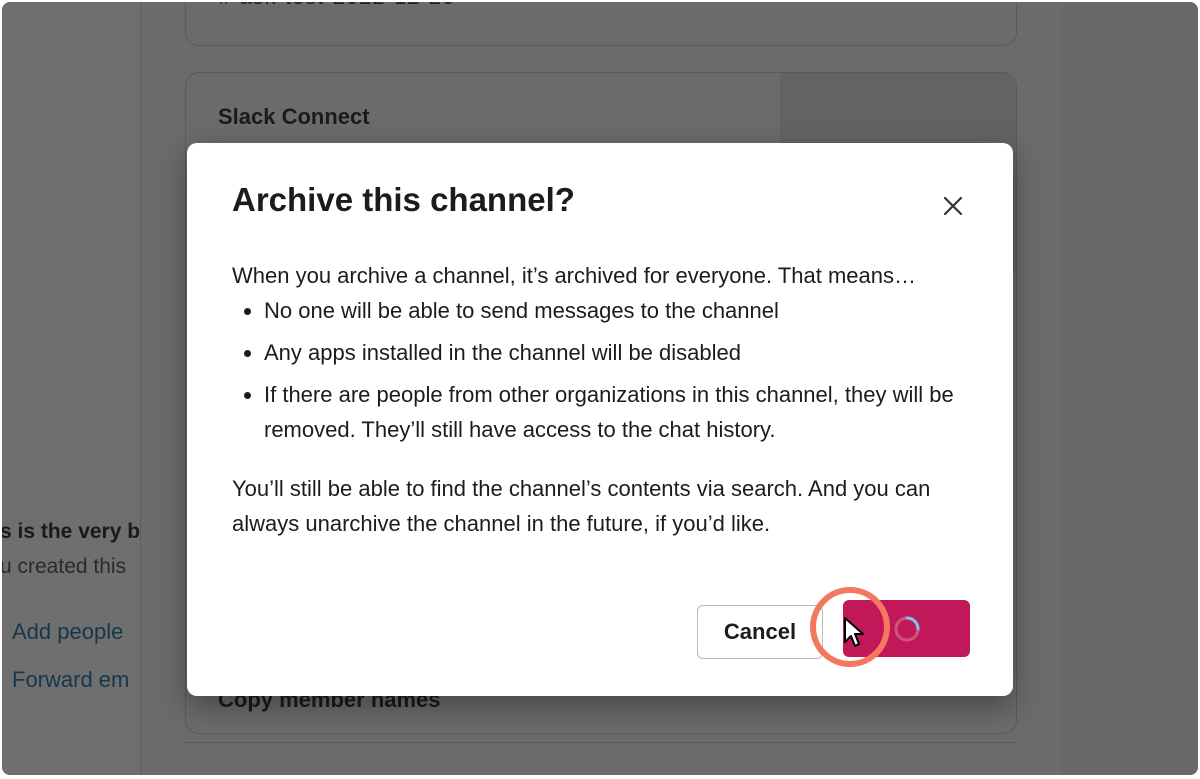 The height and width of the screenshot is (779, 1200). I want to click on dialog-title: Archive this channel?, so click(403, 199).